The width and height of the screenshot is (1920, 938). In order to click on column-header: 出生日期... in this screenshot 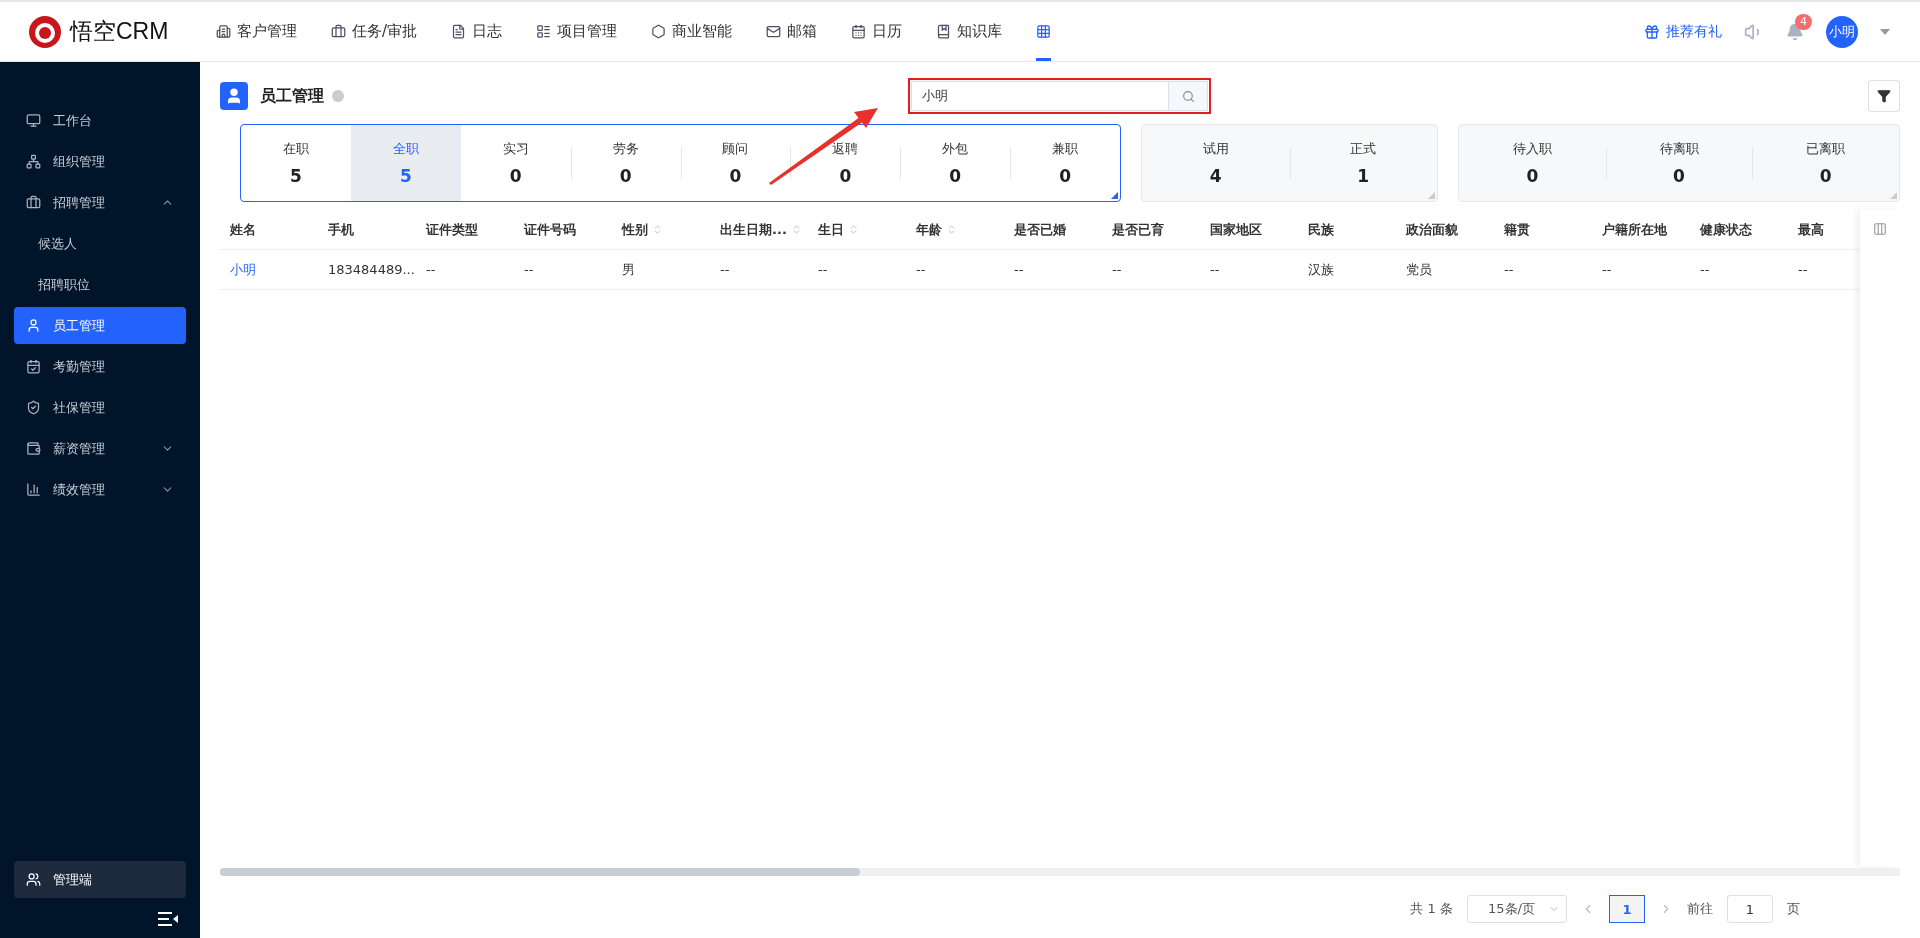, I will do `click(759, 229)`.